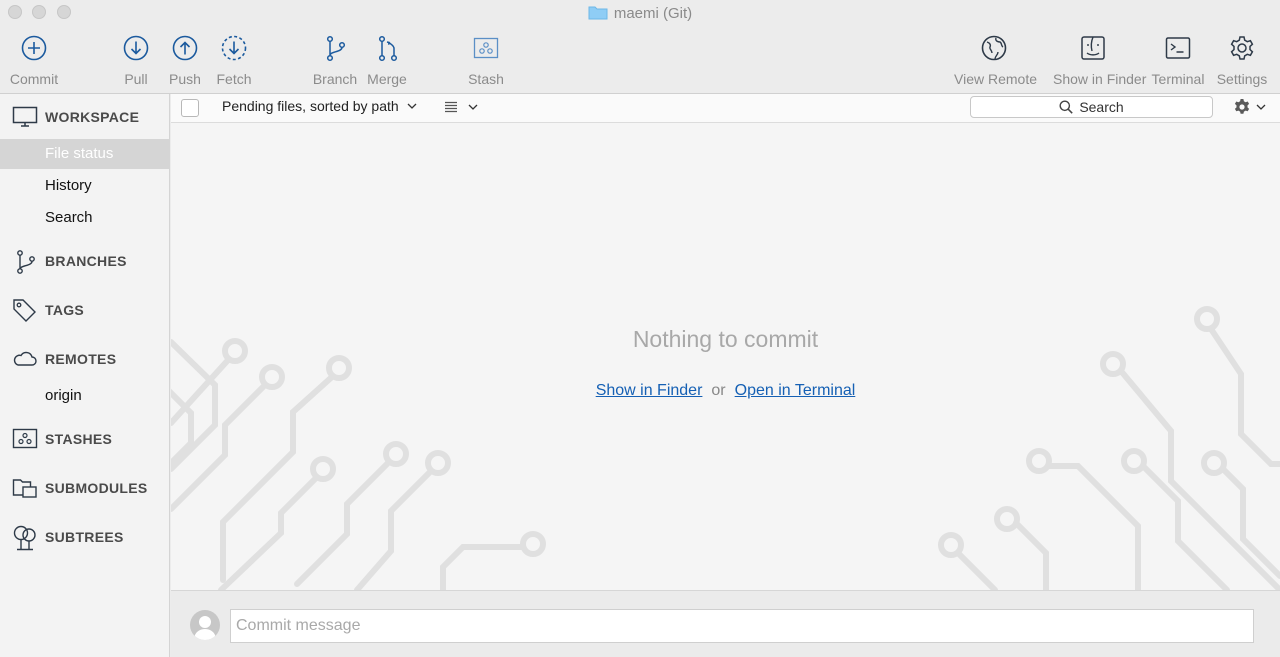  Describe the element at coordinates (85, 218) in the screenshot. I see `sidebar-item-search: Search` at that location.